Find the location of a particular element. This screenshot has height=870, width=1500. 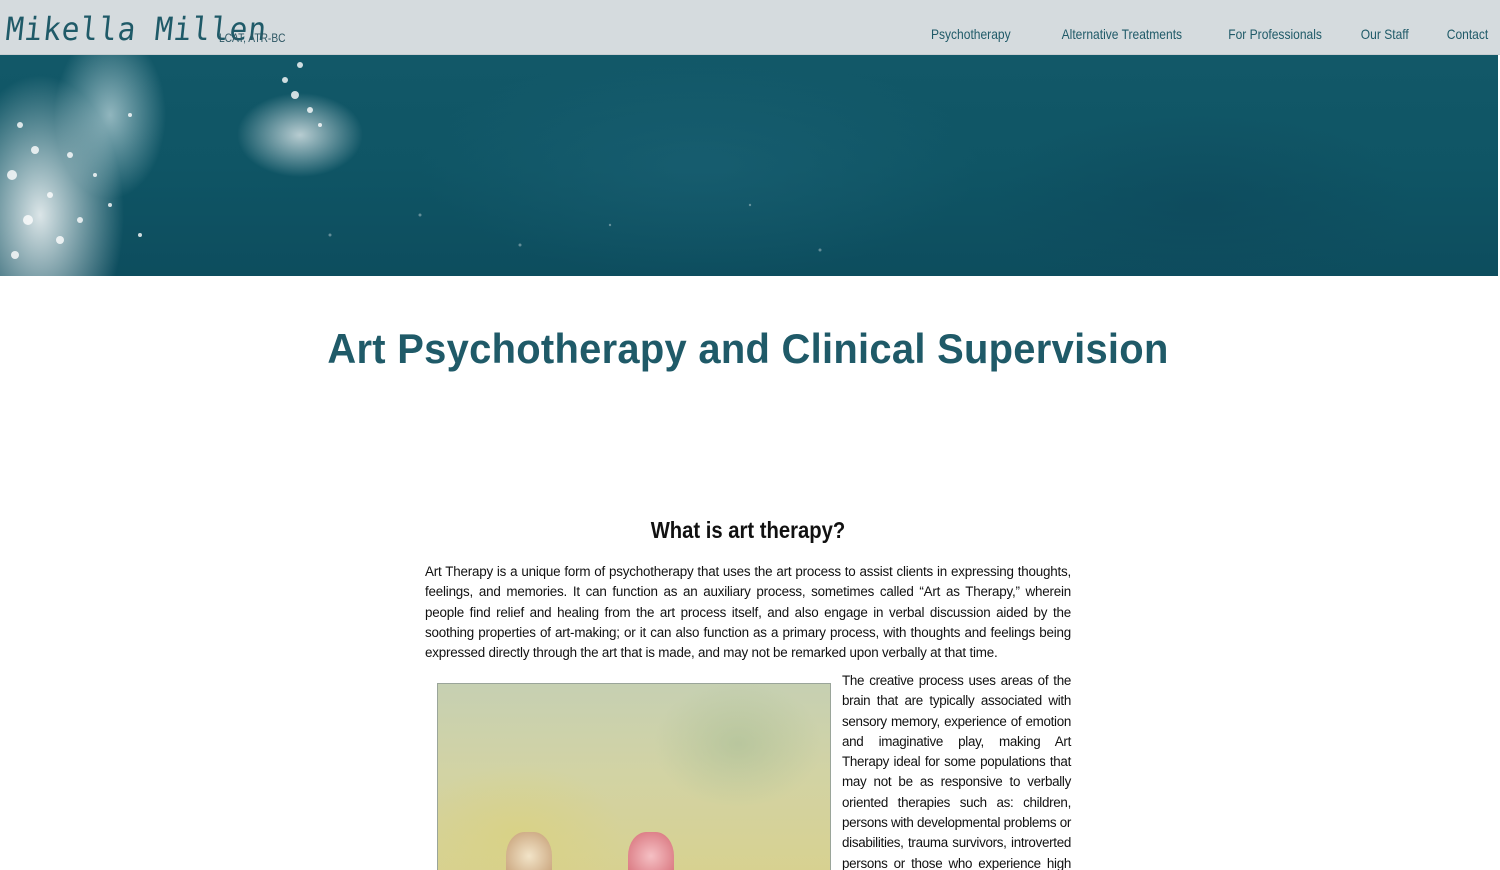

nav-item-alternative-treatments: Alternative Treatments is located at coordinates (1122, 34).